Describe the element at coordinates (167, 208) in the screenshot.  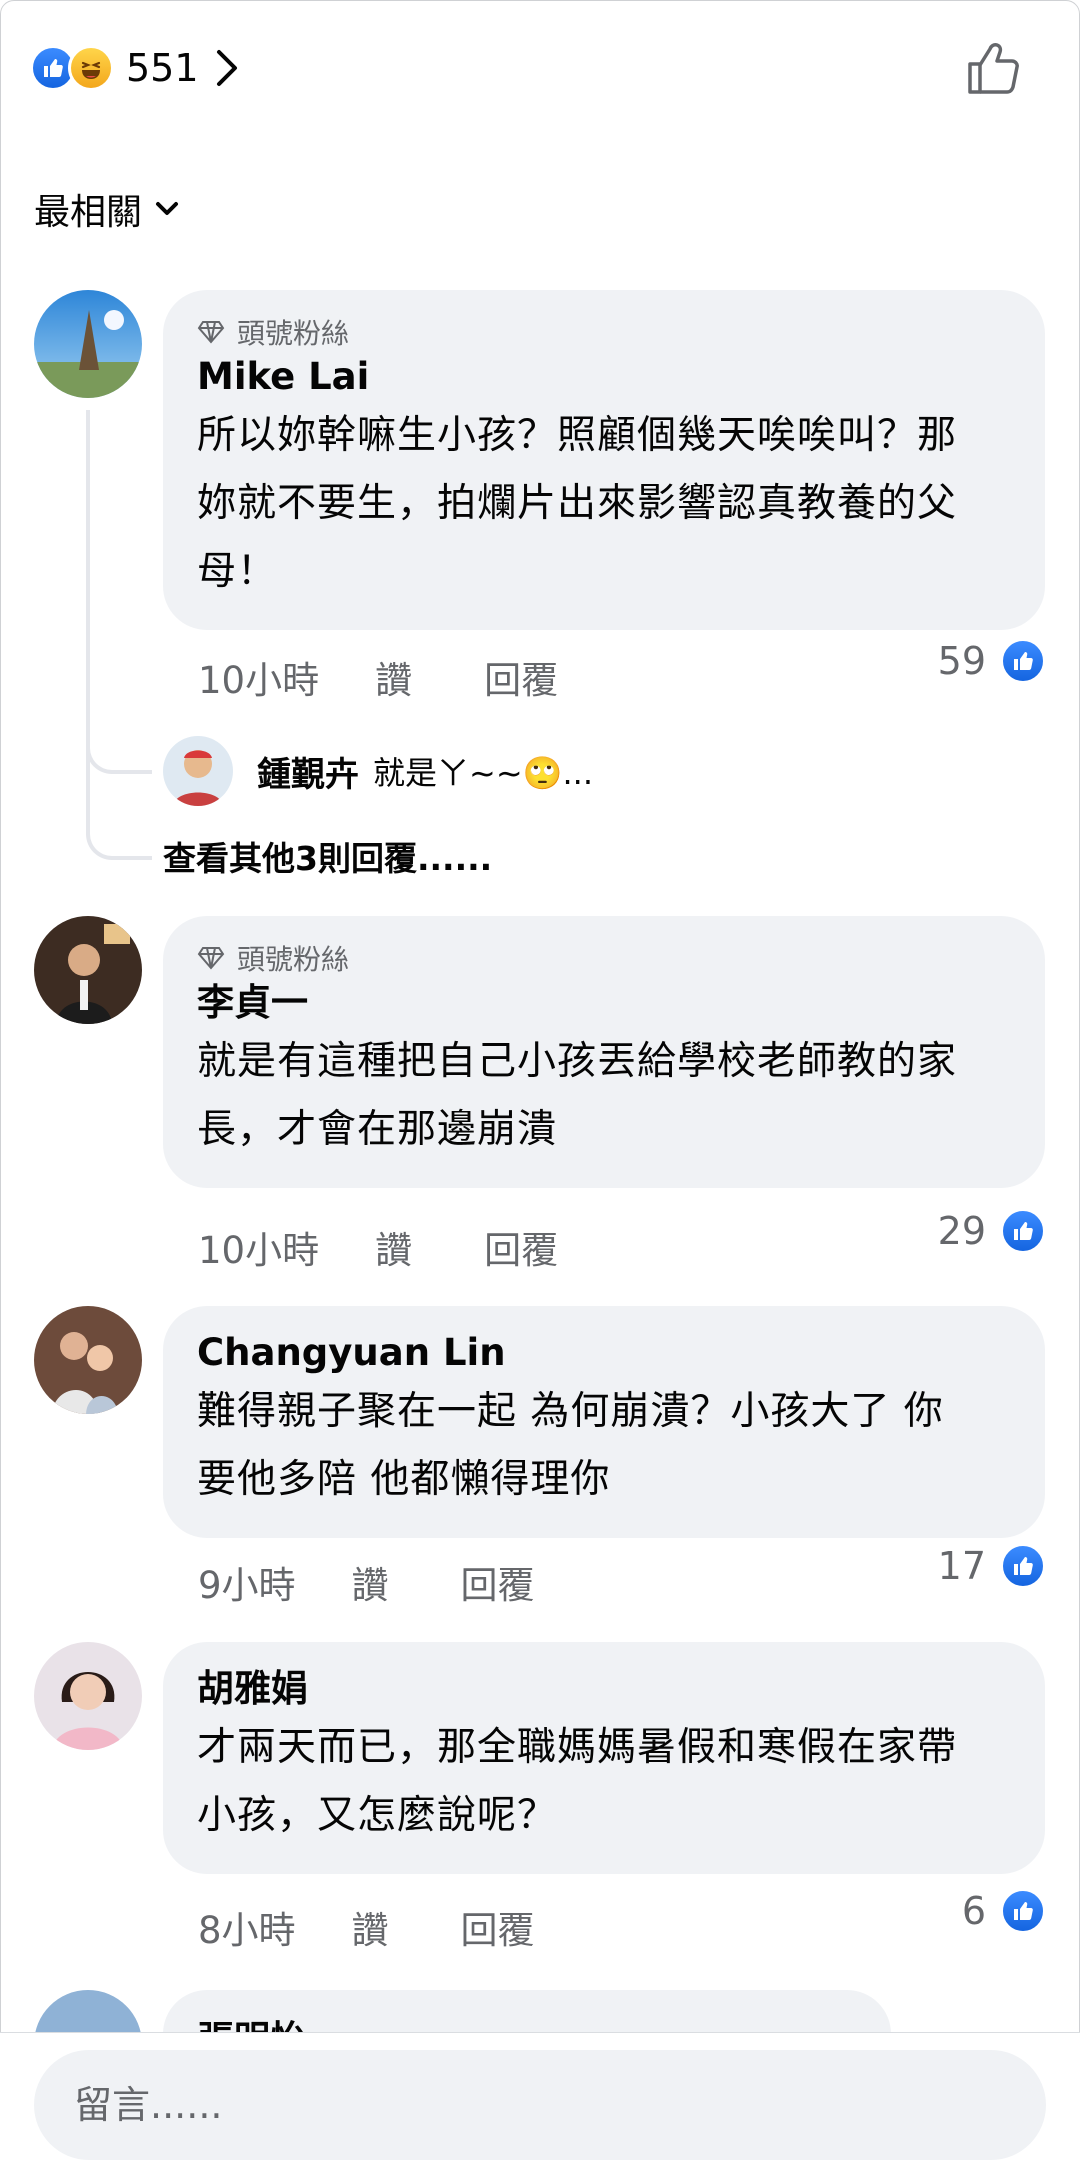
I see `chevron-down-icon` at that location.